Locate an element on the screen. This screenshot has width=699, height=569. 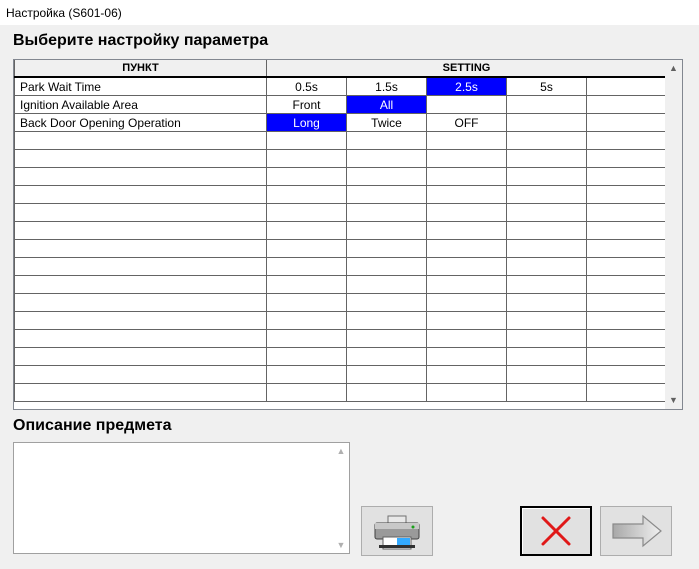
scroll-up-icon: ▲ is located at coordinates (673, 68).